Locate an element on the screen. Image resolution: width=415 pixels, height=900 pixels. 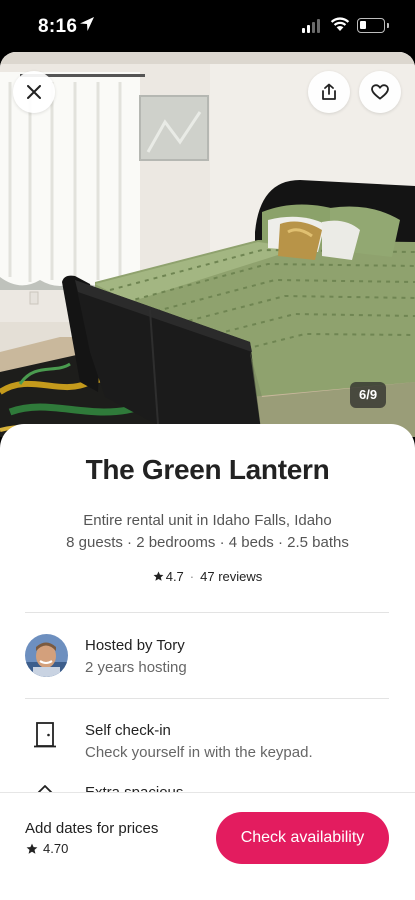
reviews-link: 47 reviews is located at coordinates (231, 576).